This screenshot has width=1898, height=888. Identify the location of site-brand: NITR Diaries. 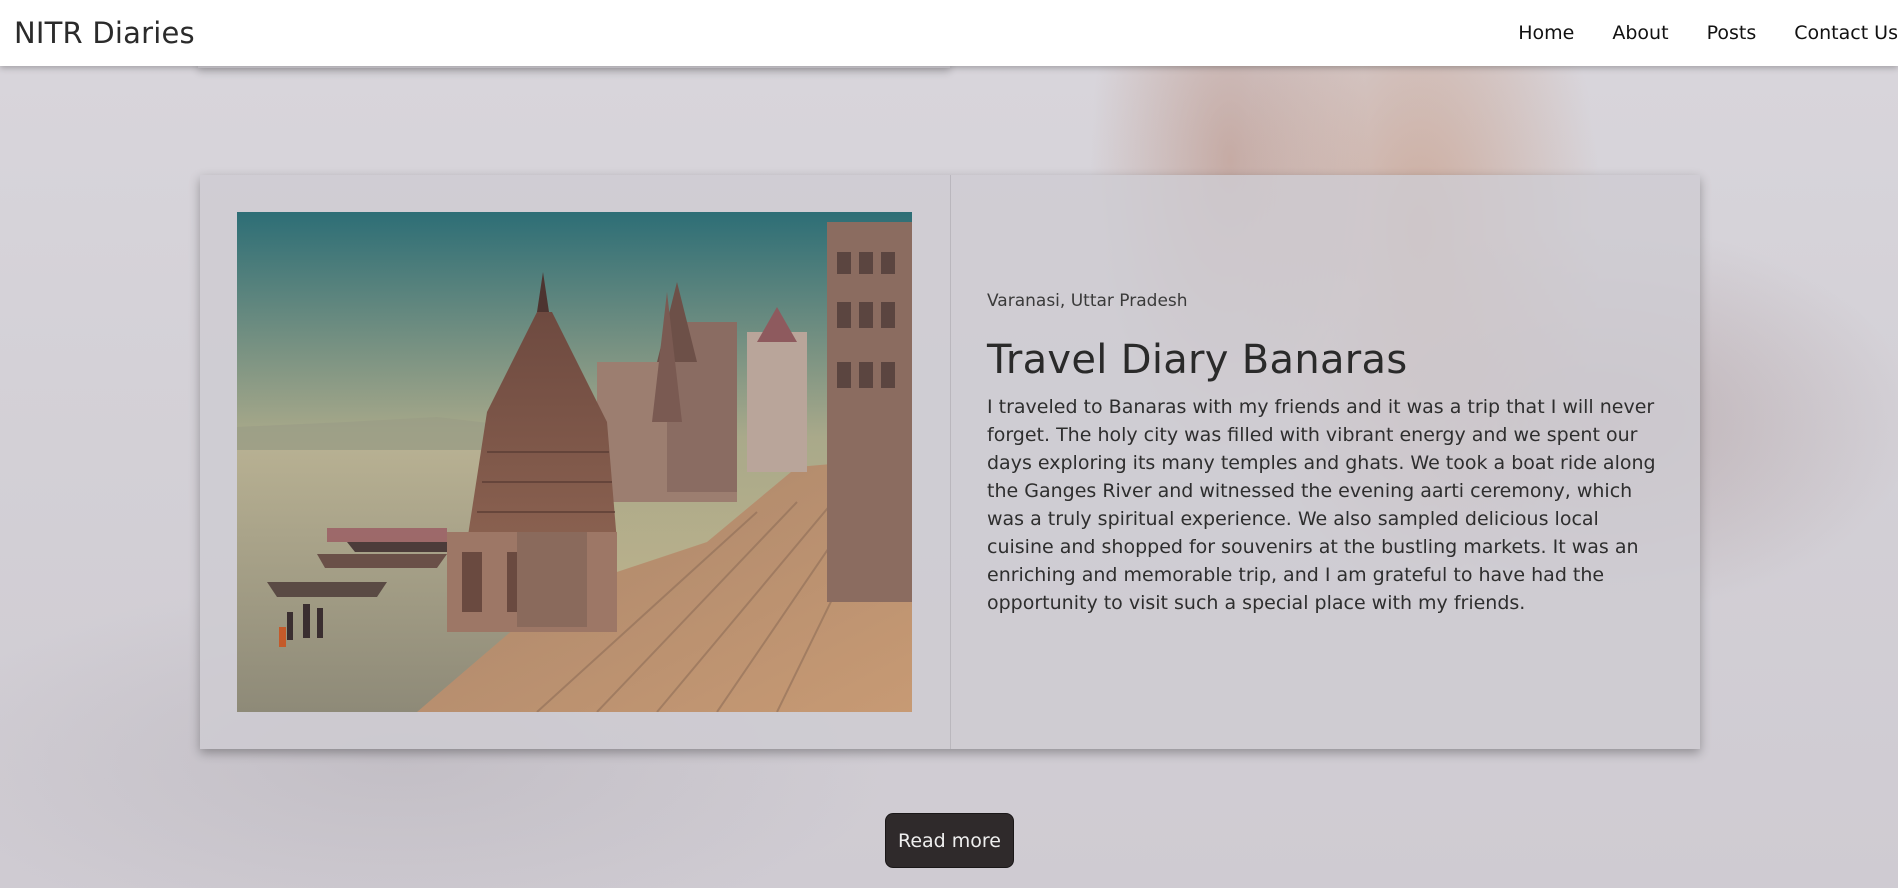
(104, 33).